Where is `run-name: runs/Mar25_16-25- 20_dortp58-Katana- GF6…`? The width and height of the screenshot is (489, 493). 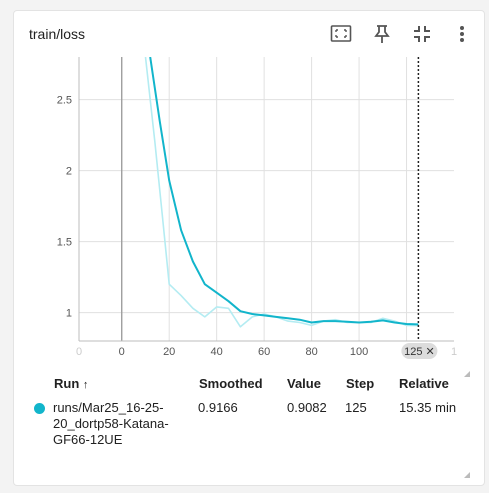 run-name: runs/Mar25_16-25- 20_dortp58-Katana- GF6… is located at coordinates (118, 424).